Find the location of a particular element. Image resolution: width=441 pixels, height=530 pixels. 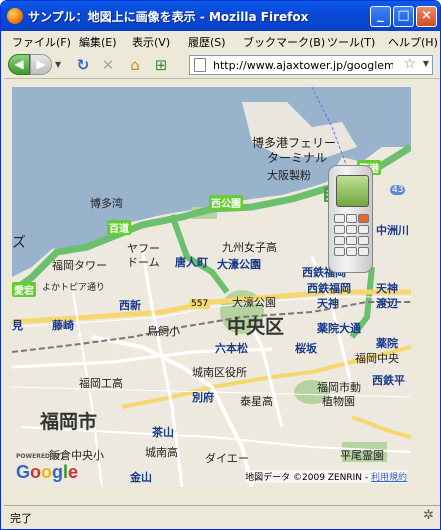

label-watanabe: 渡辺 is located at coordinates (387, 303).